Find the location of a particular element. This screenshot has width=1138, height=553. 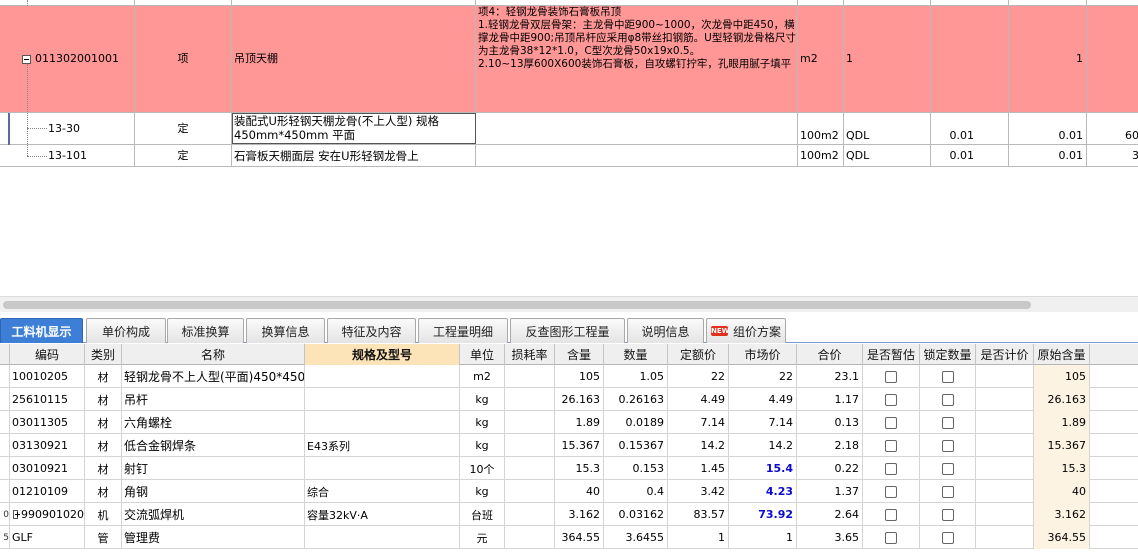

header-category: 类别 is located at coordinates (103, 354).